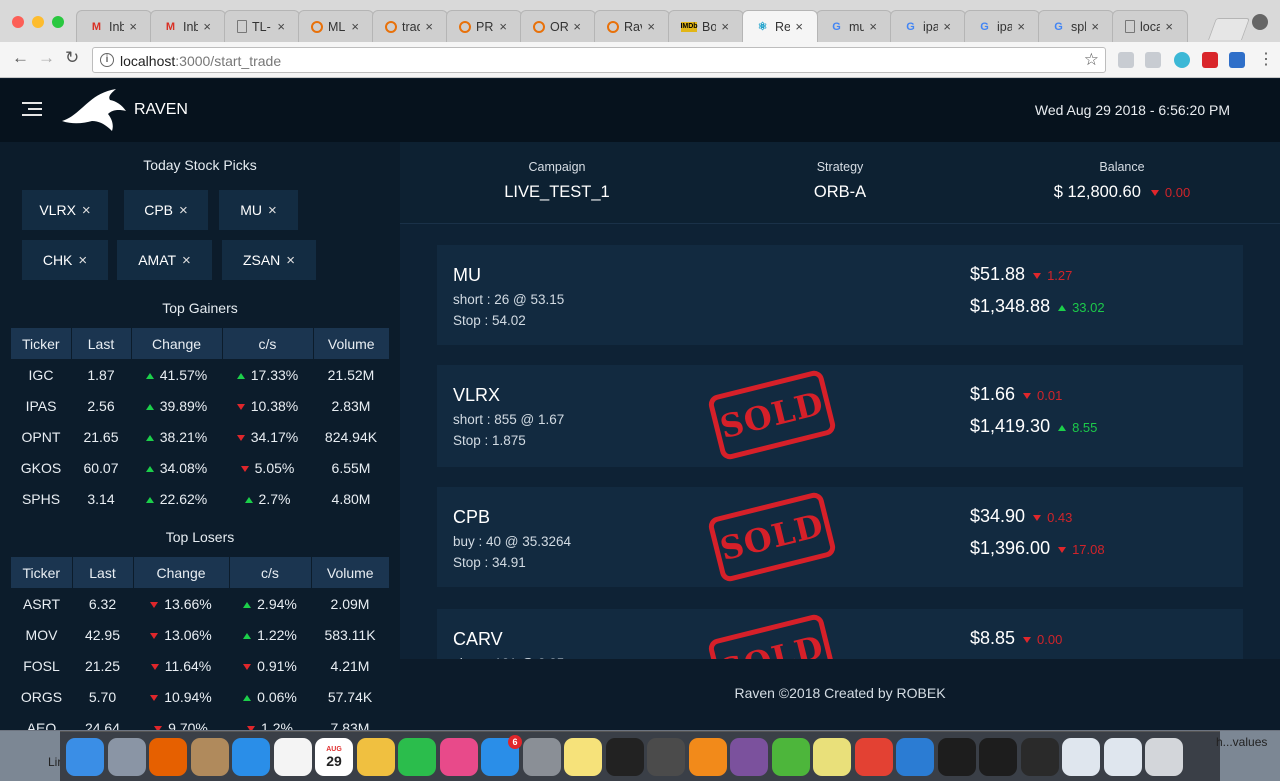  What do you see at coordinates (200, 696) in the screenshot?
I see `table-row: ORGS 5.70 10.94% 0.06% 57.74K` at bounding box center [200, 696].